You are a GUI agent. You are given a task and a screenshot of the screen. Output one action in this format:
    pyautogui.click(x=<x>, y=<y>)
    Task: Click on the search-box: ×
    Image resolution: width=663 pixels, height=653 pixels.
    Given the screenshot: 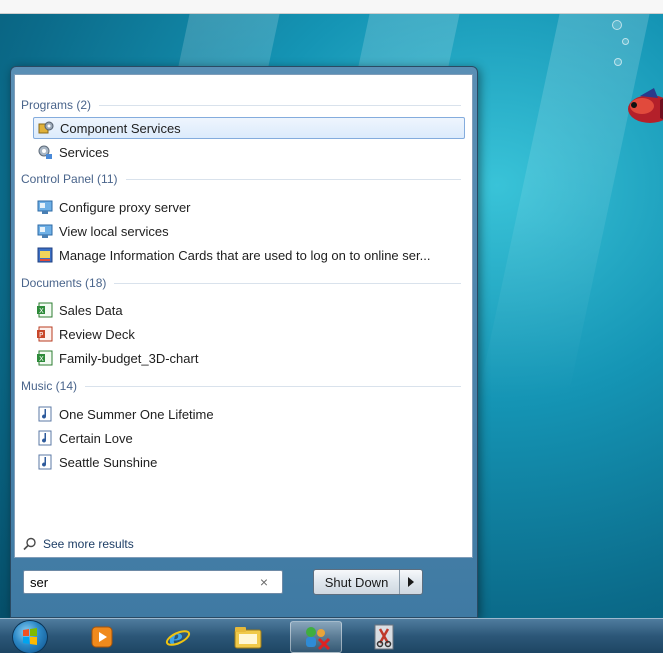 What is the action you would take?
    pyautogui.click(x=153, y=582)
    